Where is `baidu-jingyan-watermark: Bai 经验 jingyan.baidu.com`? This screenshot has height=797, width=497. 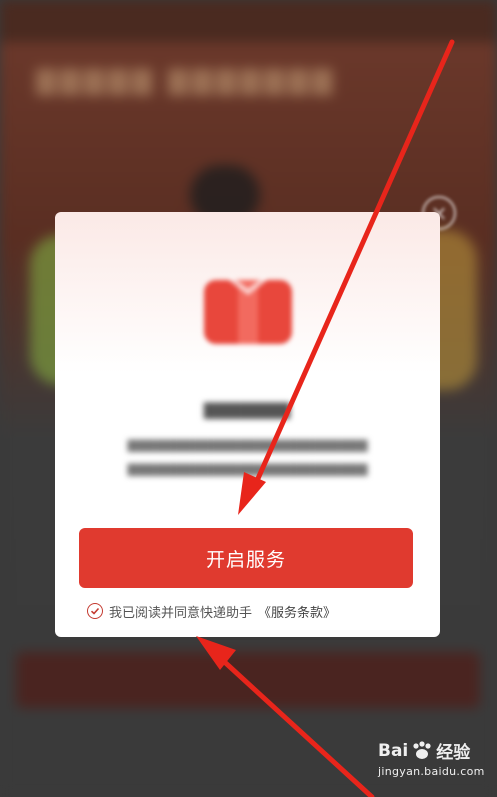
baidu-jingyan-watermark: Bai 经验 jingyan.baidu.com is located at coordinates (434, 764).